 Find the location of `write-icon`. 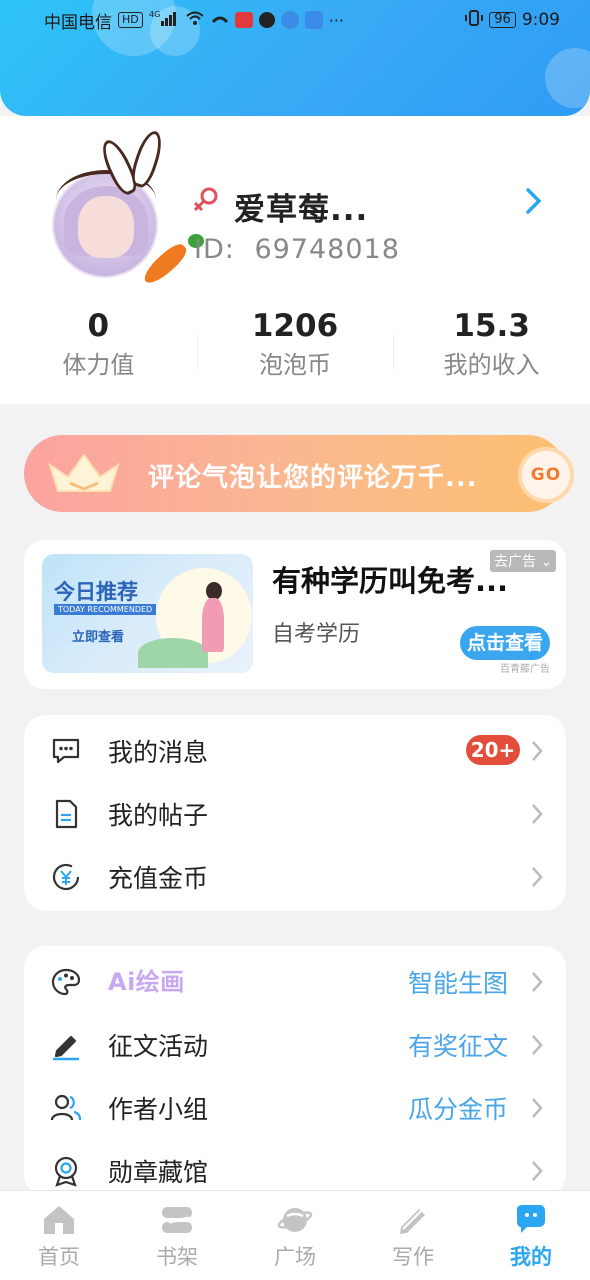

write-icon is located at coordinates (412, 1221).